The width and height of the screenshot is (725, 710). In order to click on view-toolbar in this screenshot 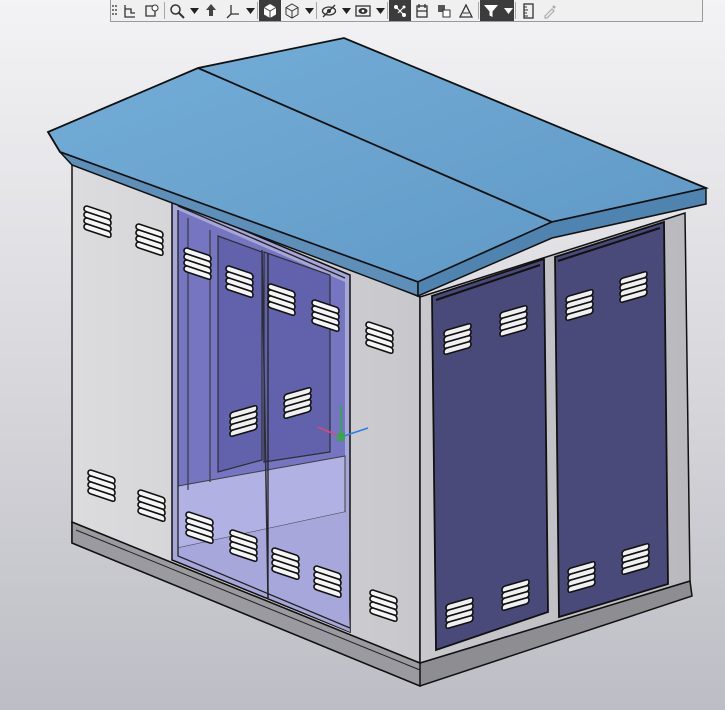, I will do `click(406, 11)`.